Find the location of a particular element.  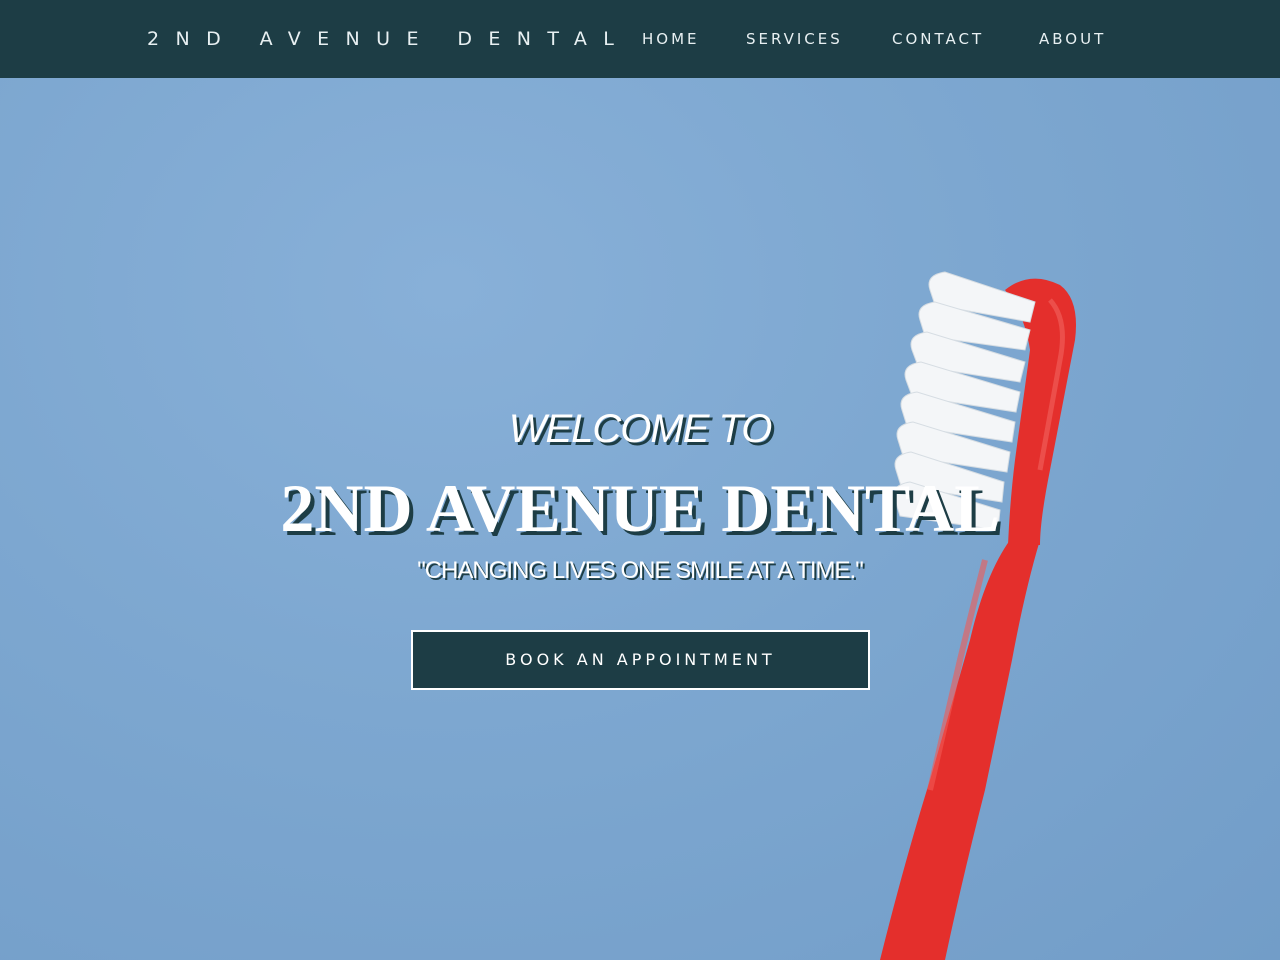

nav-contact-link: CONTACT is located at coordinates (938, 39).